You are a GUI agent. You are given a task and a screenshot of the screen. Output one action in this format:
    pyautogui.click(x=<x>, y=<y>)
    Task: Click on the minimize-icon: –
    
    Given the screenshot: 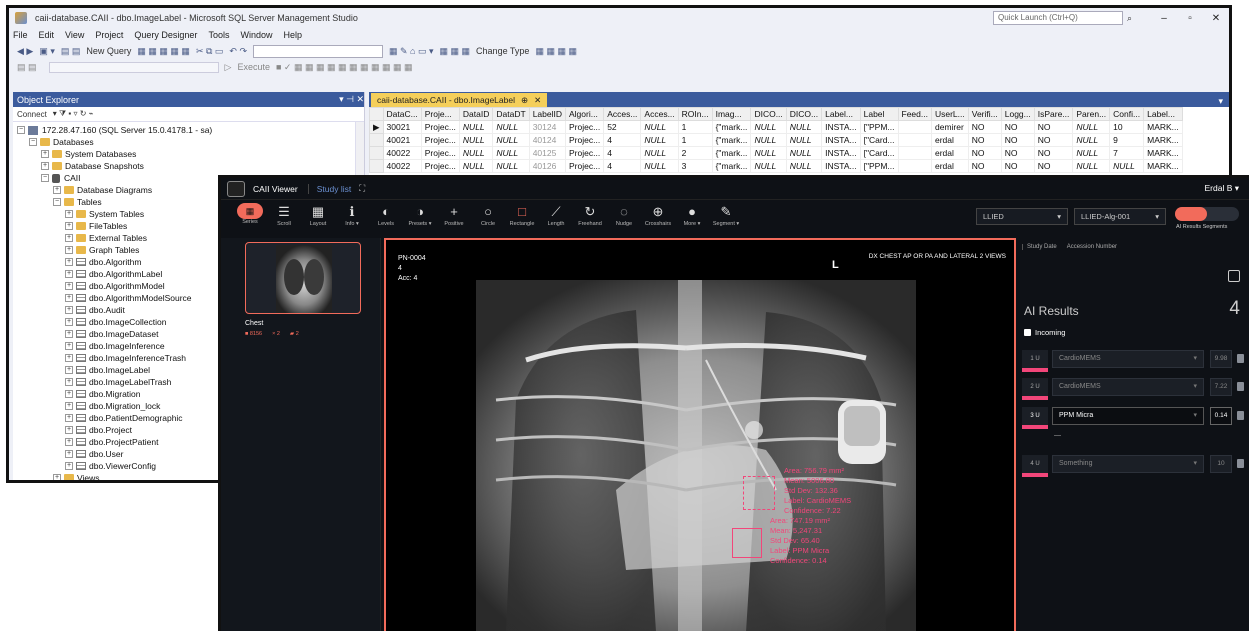 What is the action you would take?
    pyautogui.click(x=1164, y=18)
    